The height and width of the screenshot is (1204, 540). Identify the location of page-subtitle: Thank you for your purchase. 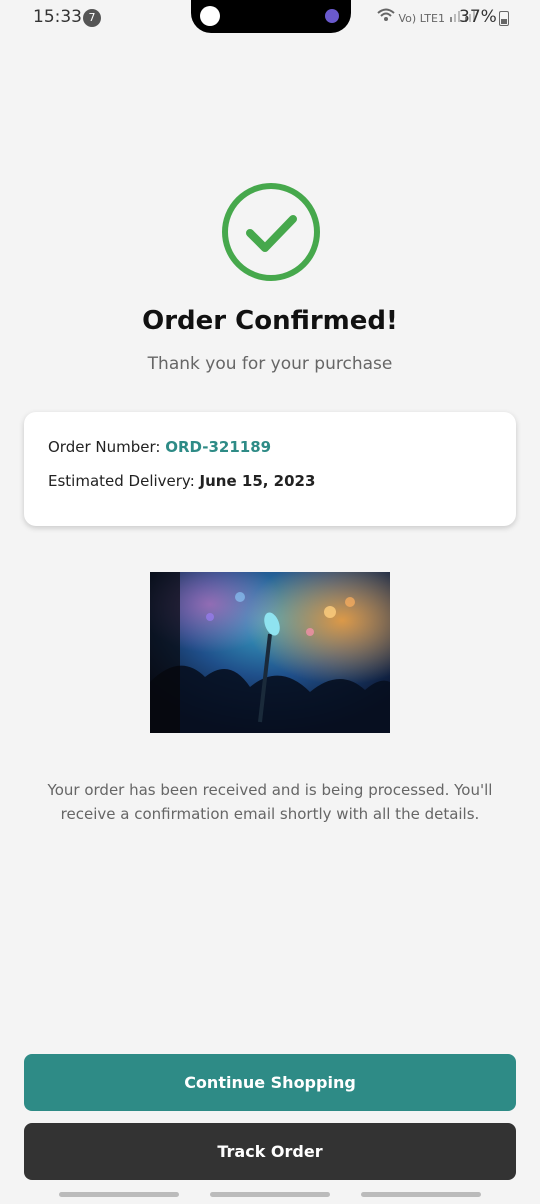
(270, 364).